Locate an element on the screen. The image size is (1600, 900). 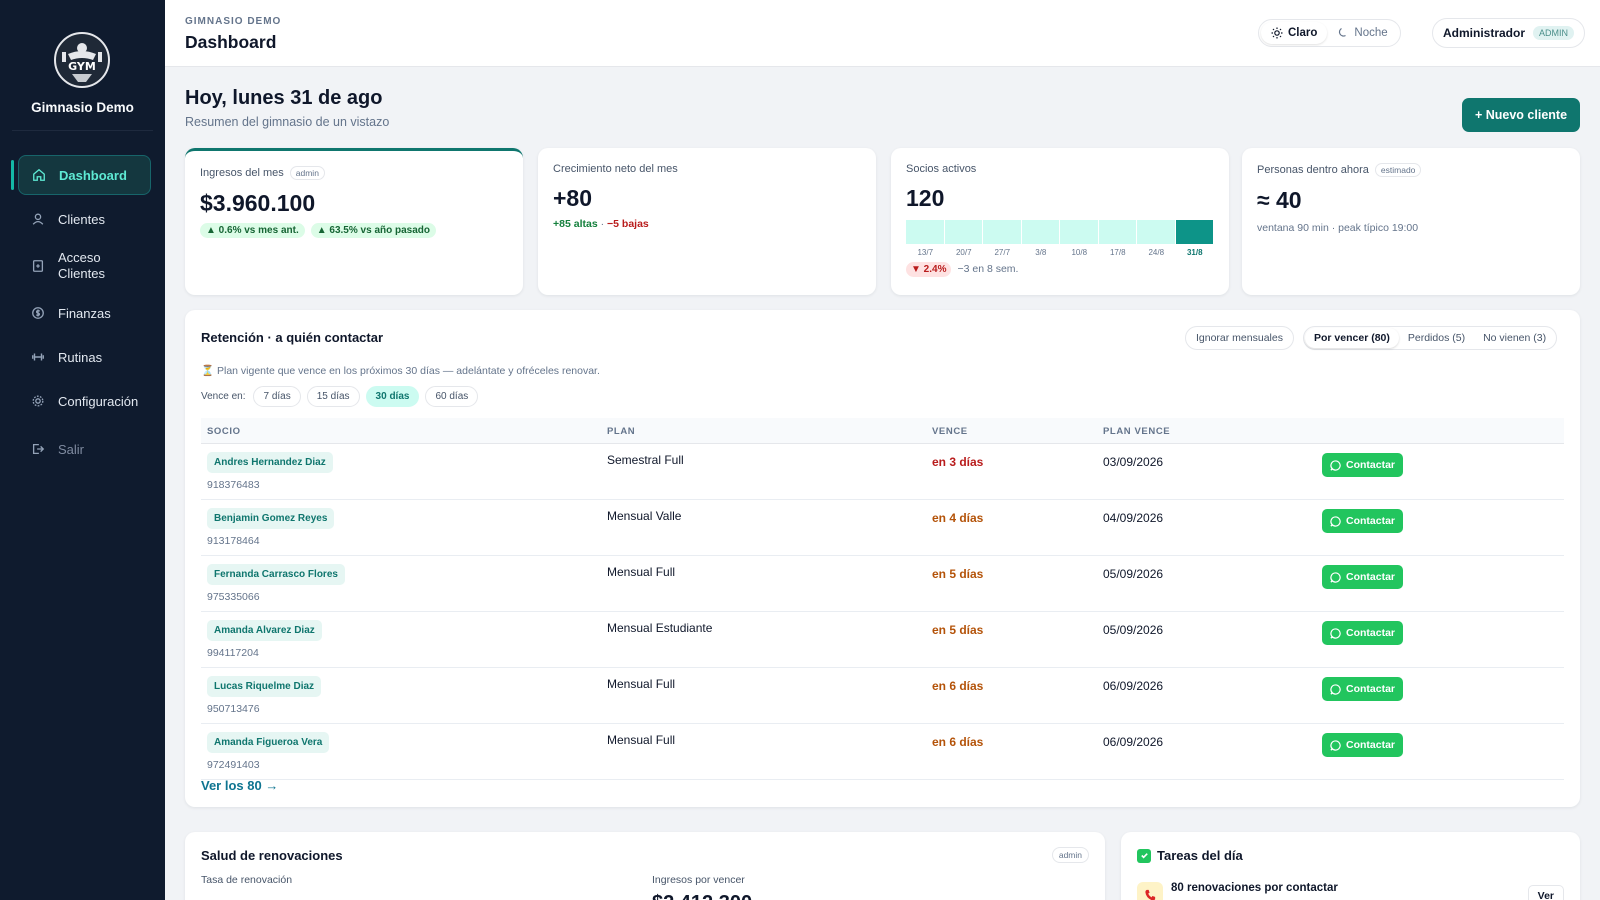
expires-in-cell: en 5 días is located at coordinates (958, 574).